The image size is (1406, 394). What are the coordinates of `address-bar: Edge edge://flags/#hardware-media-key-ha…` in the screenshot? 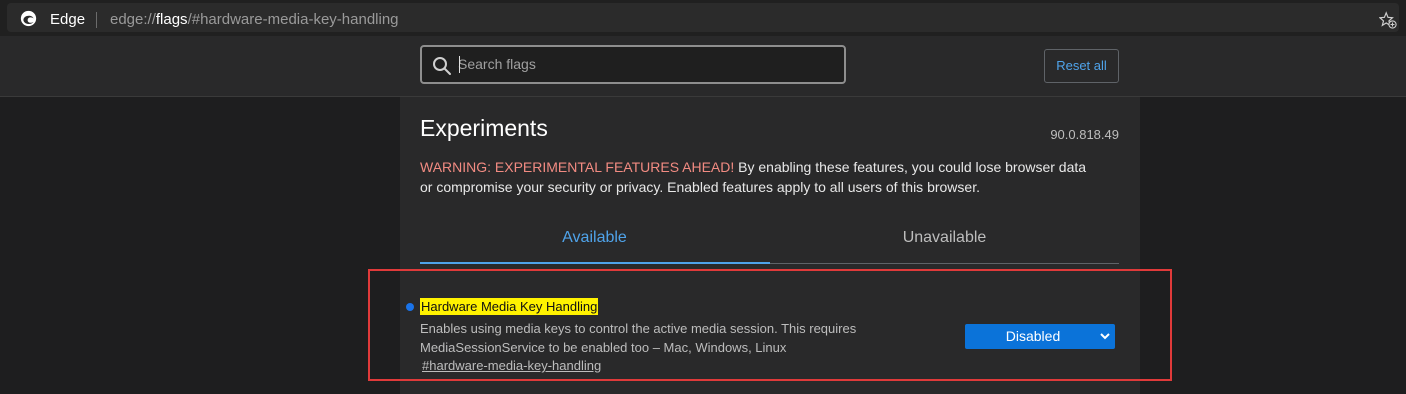 It's located at (703, 17).